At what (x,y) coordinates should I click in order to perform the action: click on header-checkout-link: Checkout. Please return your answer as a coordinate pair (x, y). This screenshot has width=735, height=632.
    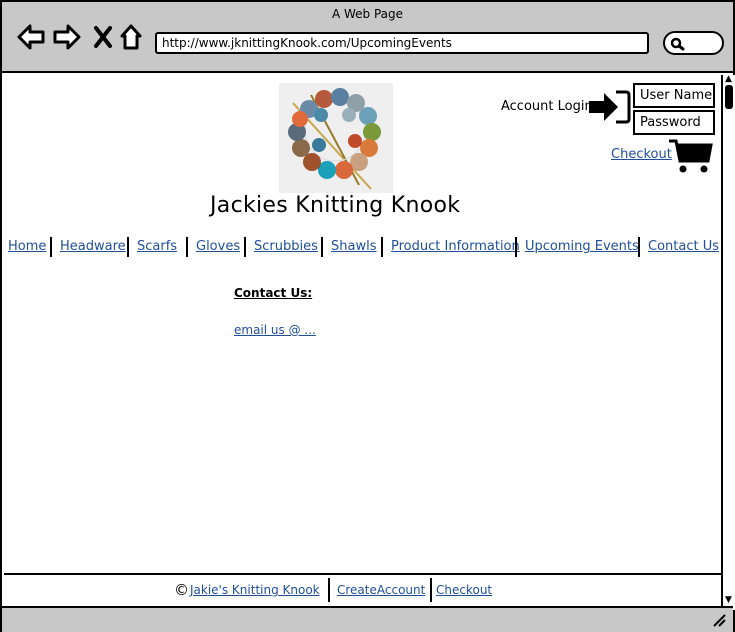
    Looking at the image, I should click on (641, 154).